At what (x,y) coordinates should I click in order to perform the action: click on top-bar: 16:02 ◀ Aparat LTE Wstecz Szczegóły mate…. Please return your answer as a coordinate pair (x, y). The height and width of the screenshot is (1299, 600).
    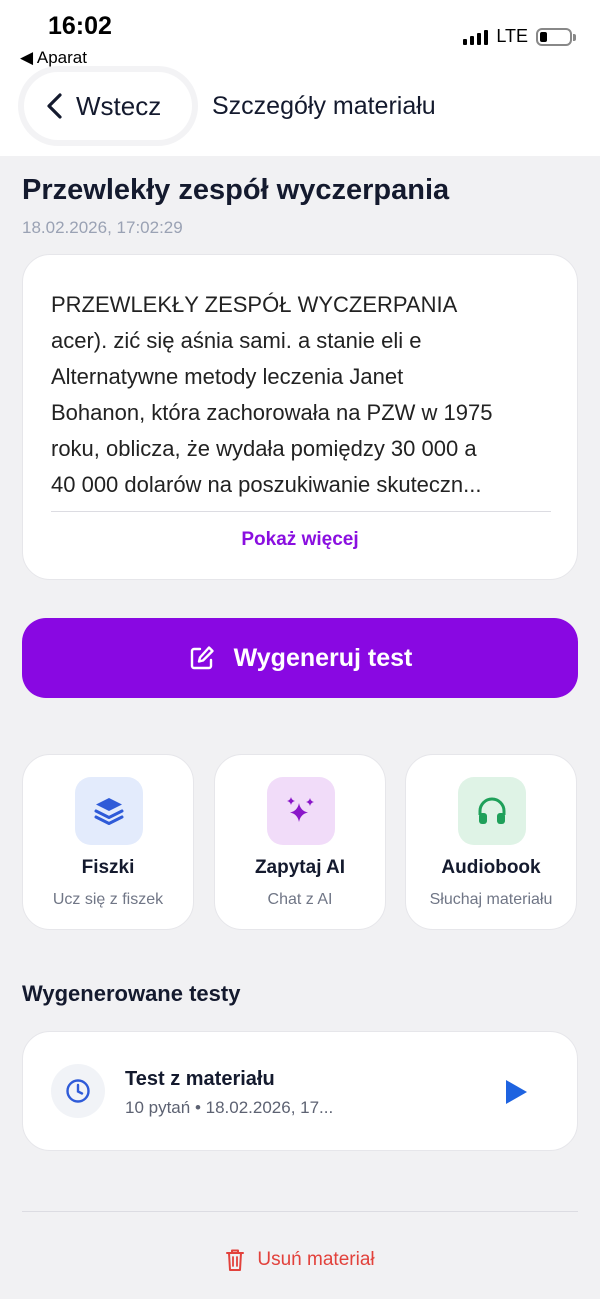
    Looking at the image, I should click on (300, 78).